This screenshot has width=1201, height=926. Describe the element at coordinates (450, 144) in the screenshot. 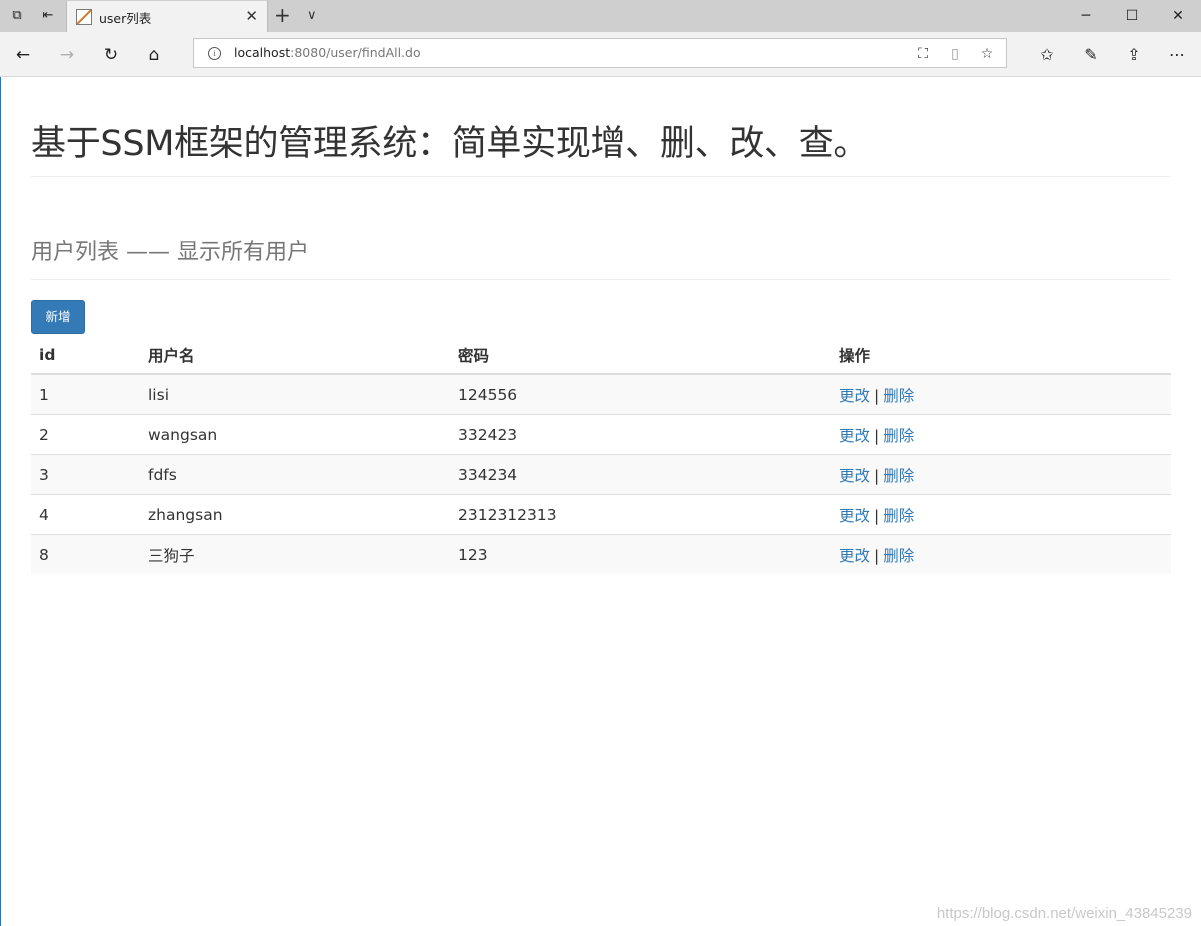

I see `page-title: 基于SSM框架的管理系统：简单实现增、删、改、查。` at that location.